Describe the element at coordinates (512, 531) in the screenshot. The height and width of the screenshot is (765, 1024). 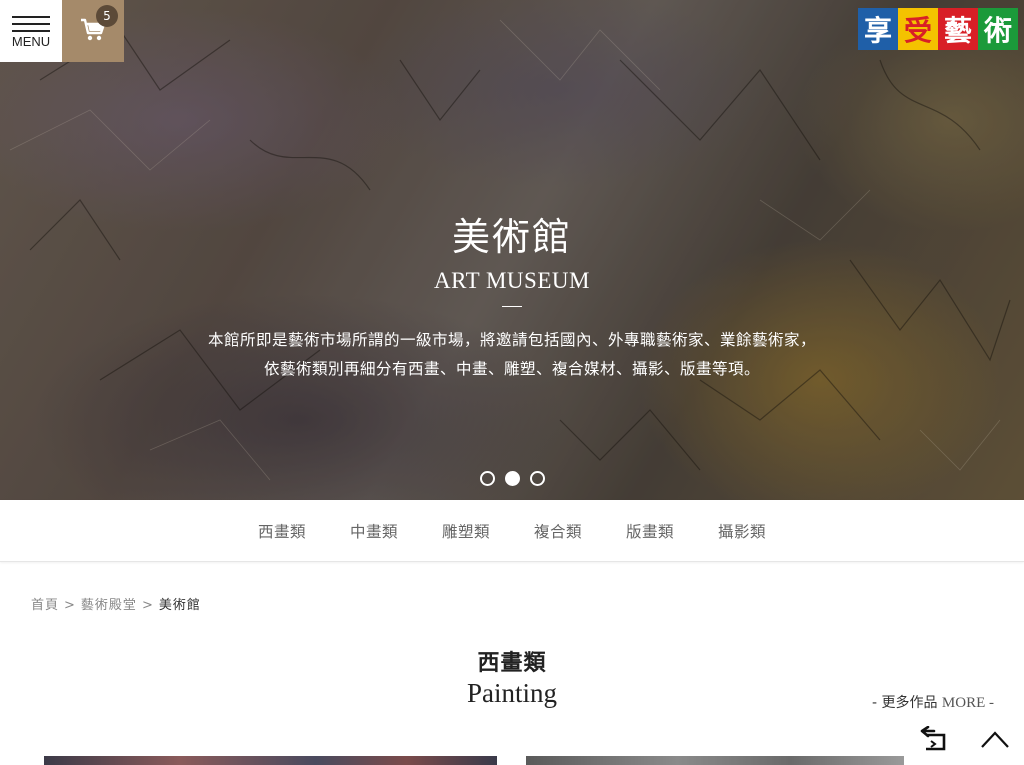
I see `category-nav: 西畫類 中畫類 雕塑類 複合類 版畫類 攝影類` at that location.